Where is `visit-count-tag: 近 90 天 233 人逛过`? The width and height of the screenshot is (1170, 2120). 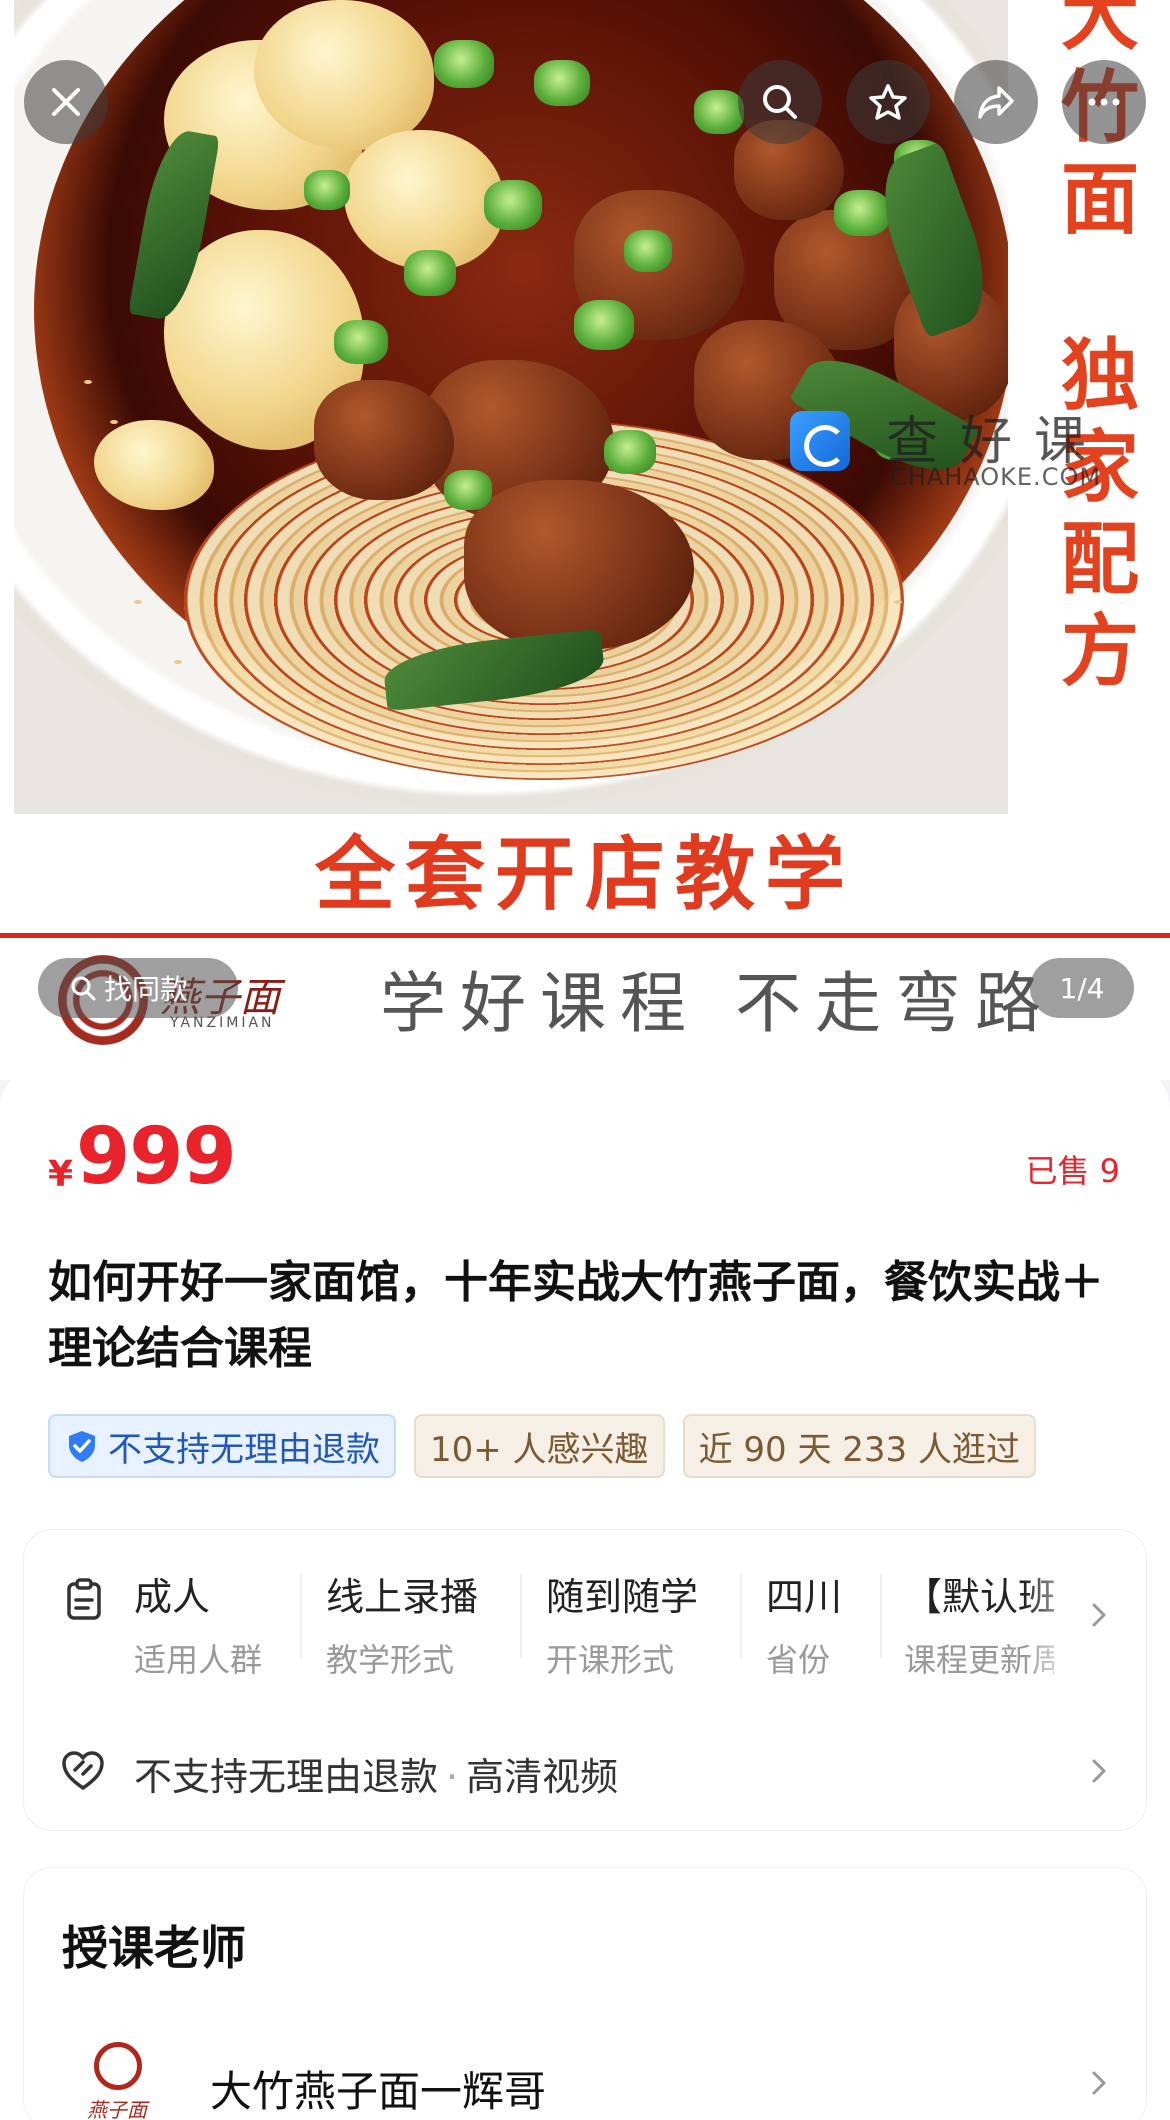 visit-count-tag: 近 90 天 233 人逛过 is located at coordinates (859, 1446).